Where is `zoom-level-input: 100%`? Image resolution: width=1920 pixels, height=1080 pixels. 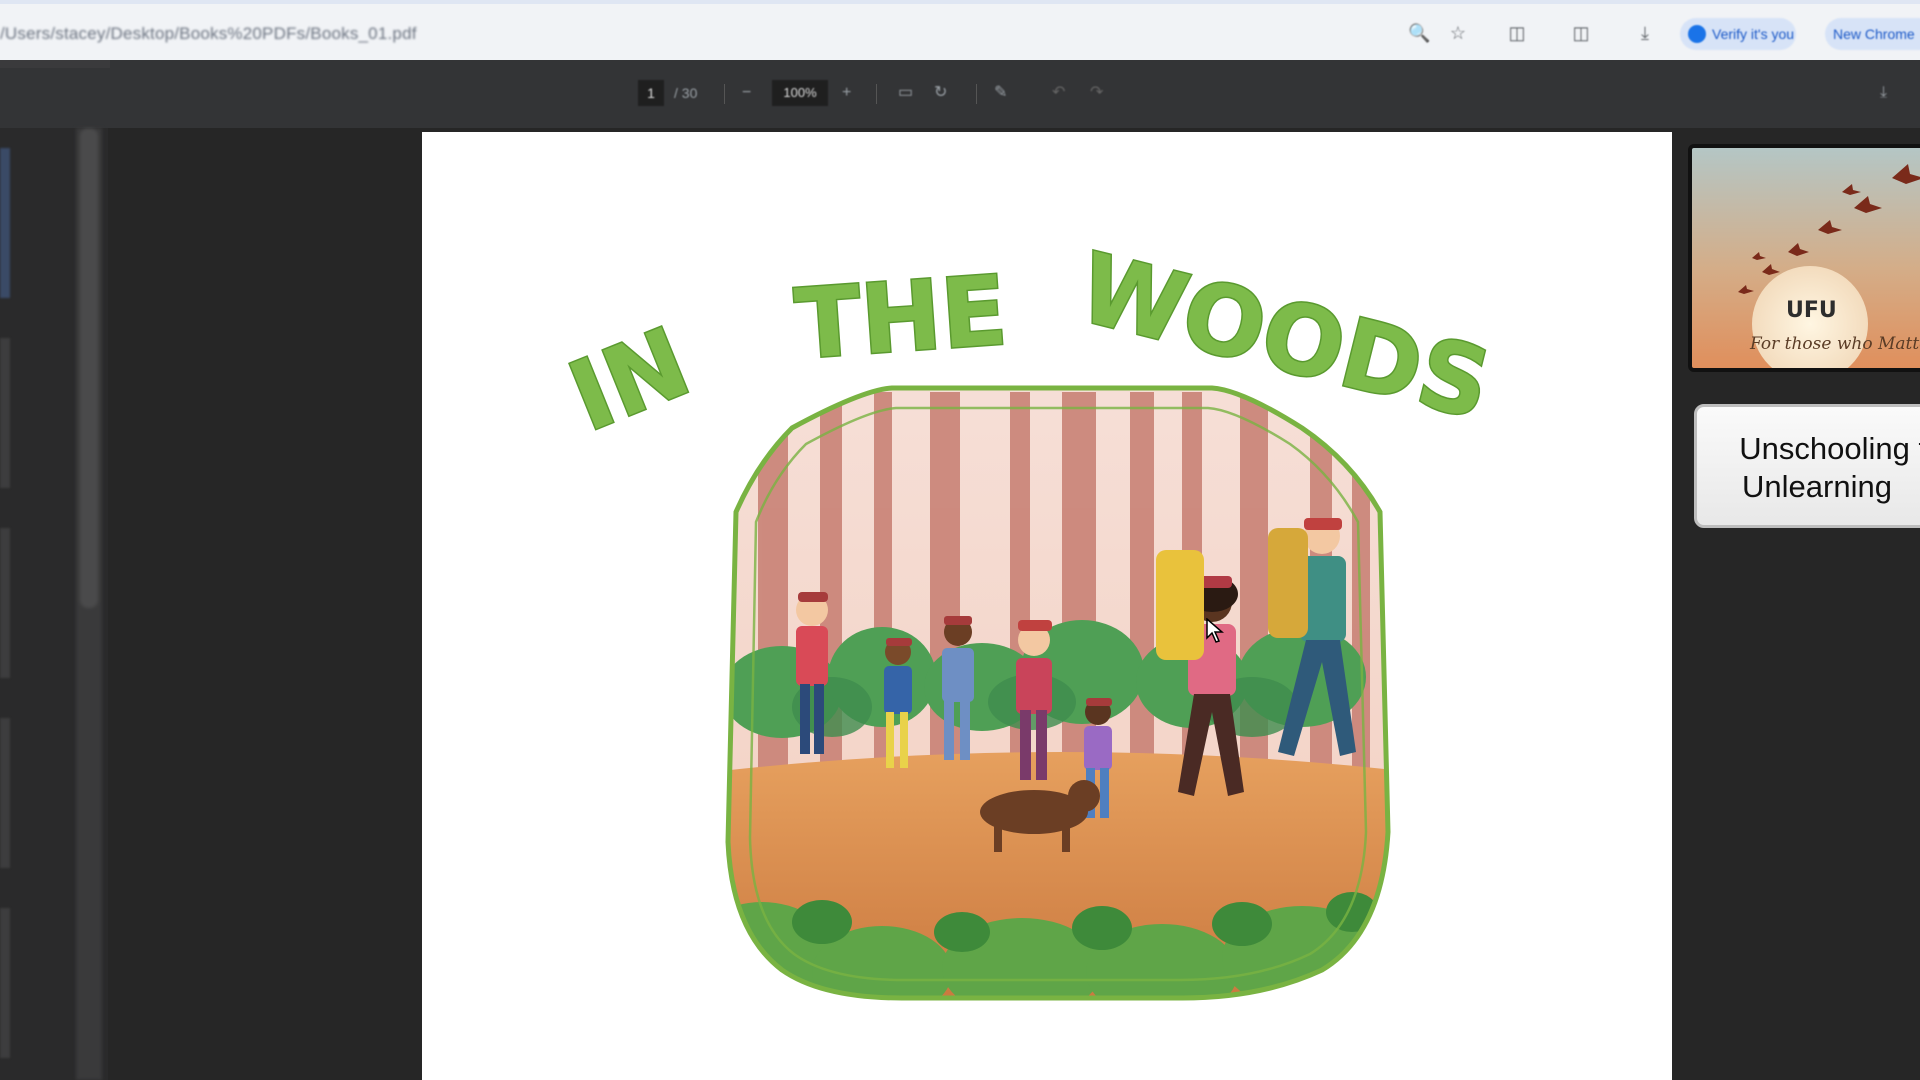 zoom-level-input: 100% is located at coordinates (800, 93).